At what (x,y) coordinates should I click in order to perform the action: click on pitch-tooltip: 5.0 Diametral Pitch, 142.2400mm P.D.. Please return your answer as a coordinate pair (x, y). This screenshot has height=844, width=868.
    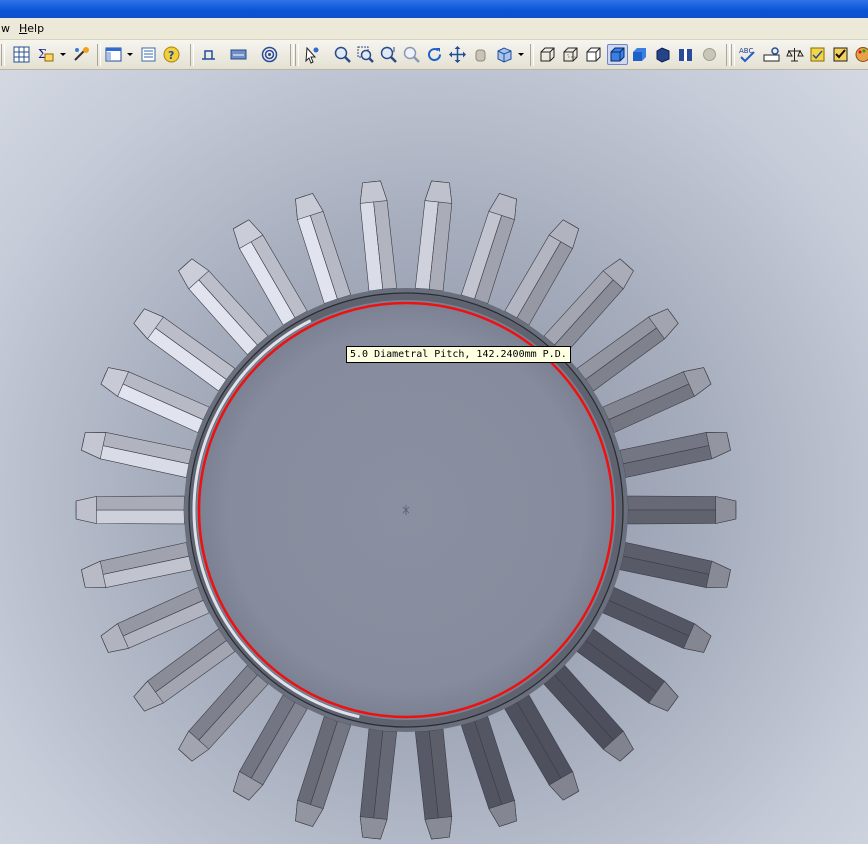
    Looking at the image, I should click on (458, 354).